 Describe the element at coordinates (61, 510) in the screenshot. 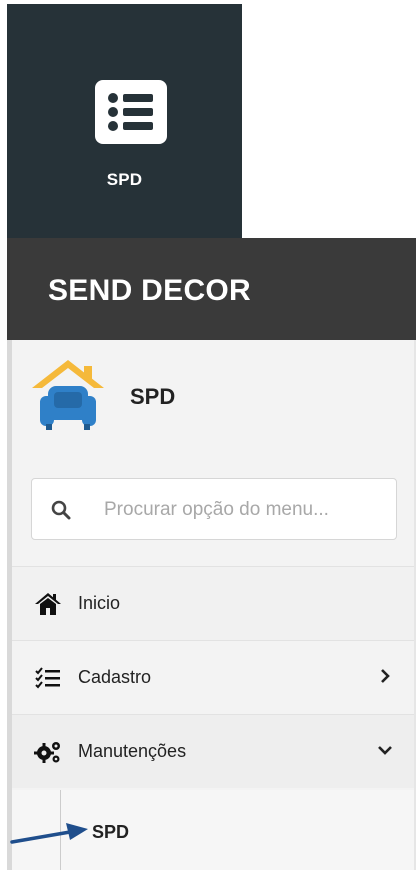

I see `search-icon` at that location.